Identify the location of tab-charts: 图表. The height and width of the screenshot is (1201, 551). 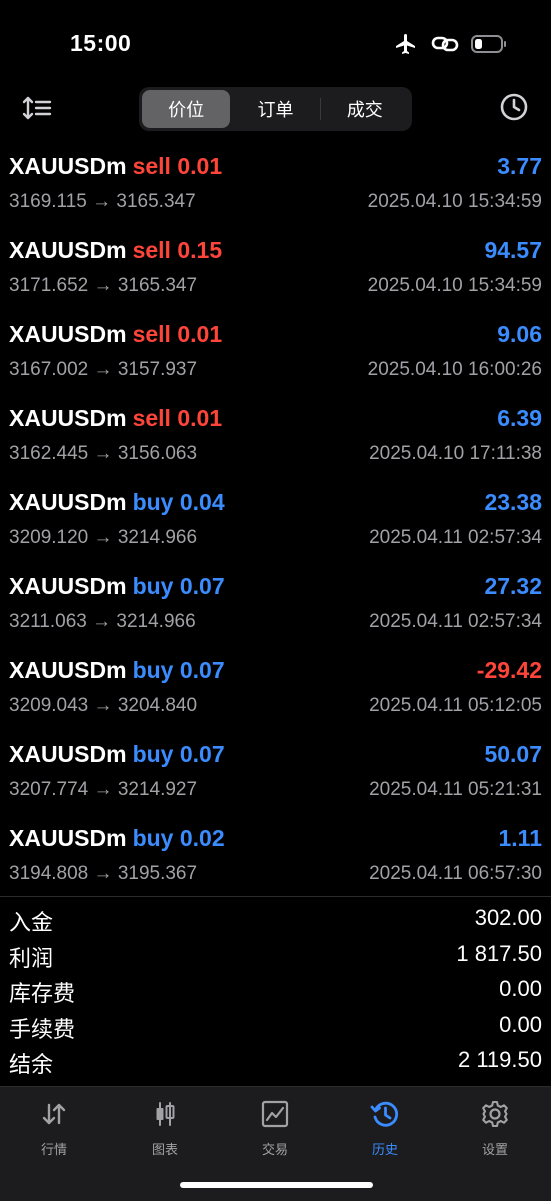
(165, 1128).